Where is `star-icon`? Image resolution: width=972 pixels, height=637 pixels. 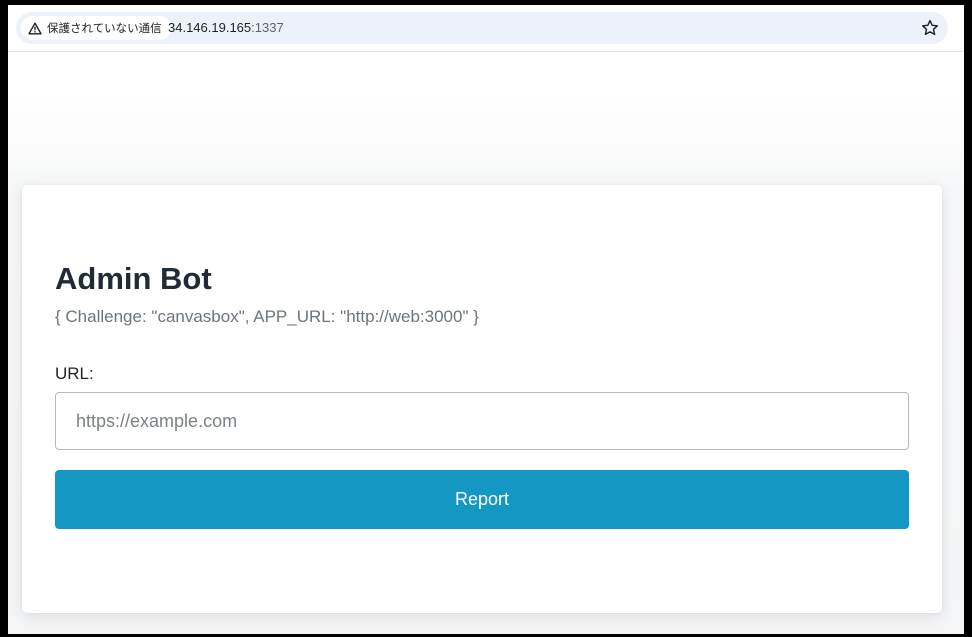
star-icon is located at coordinates (930, 28).